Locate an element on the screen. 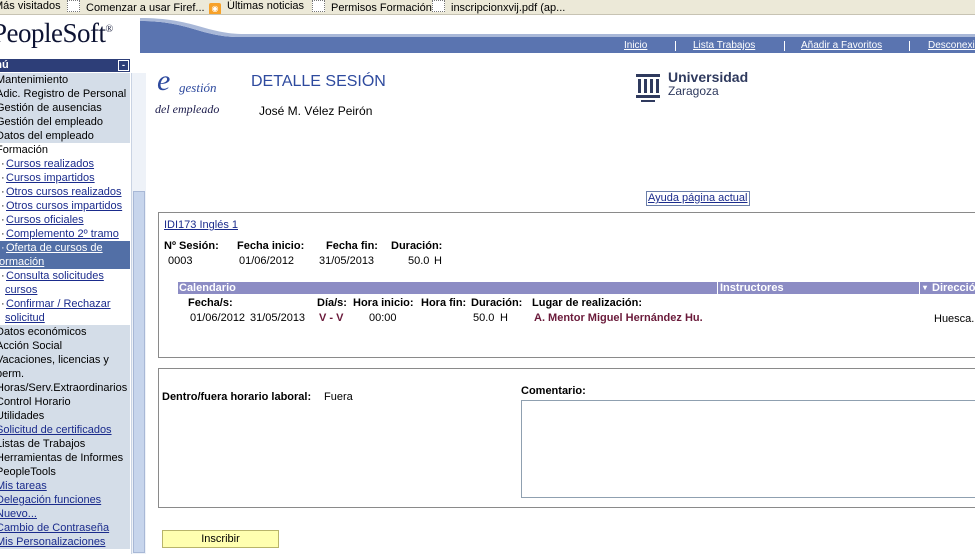  duration-label: Duración: is located at coordinates (417, 246).